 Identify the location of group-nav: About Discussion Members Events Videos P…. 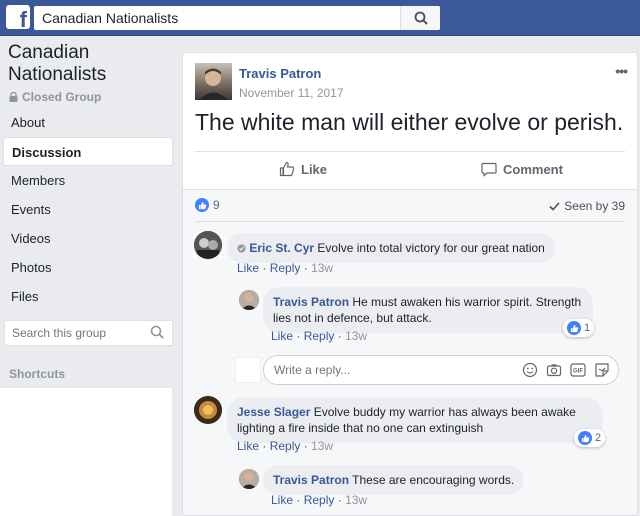
(90, 209).